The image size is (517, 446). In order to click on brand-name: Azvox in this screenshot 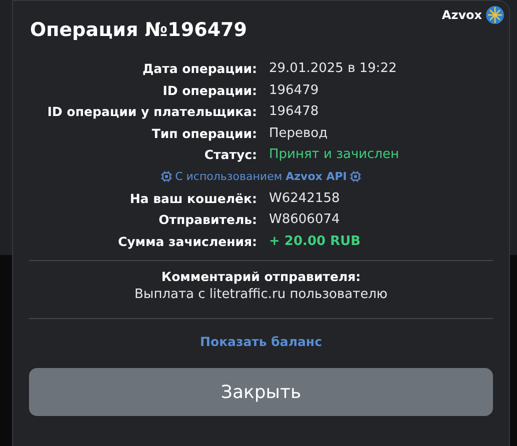, I will do `click(462, 15)`.